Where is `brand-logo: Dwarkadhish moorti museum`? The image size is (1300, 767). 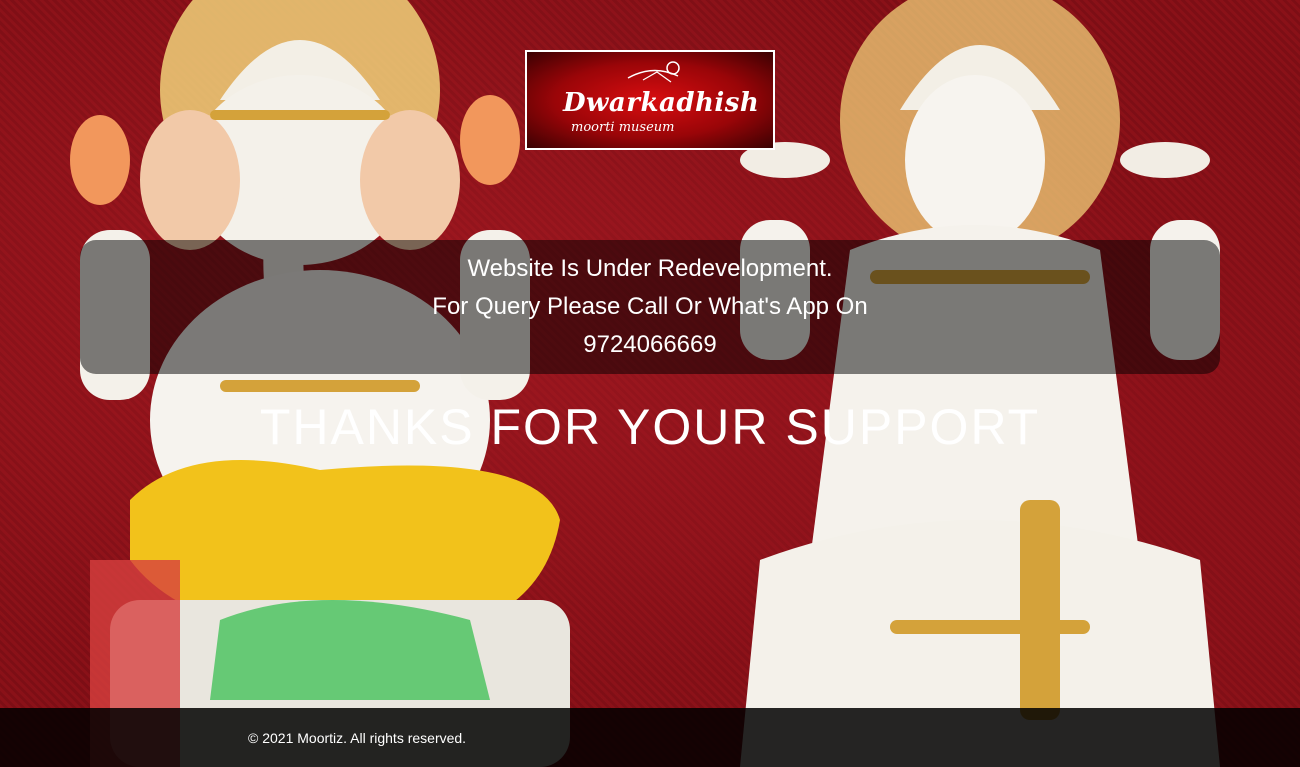
brand-logo: Dwarkadhish moorti museum is located at coordinates (650, 100).